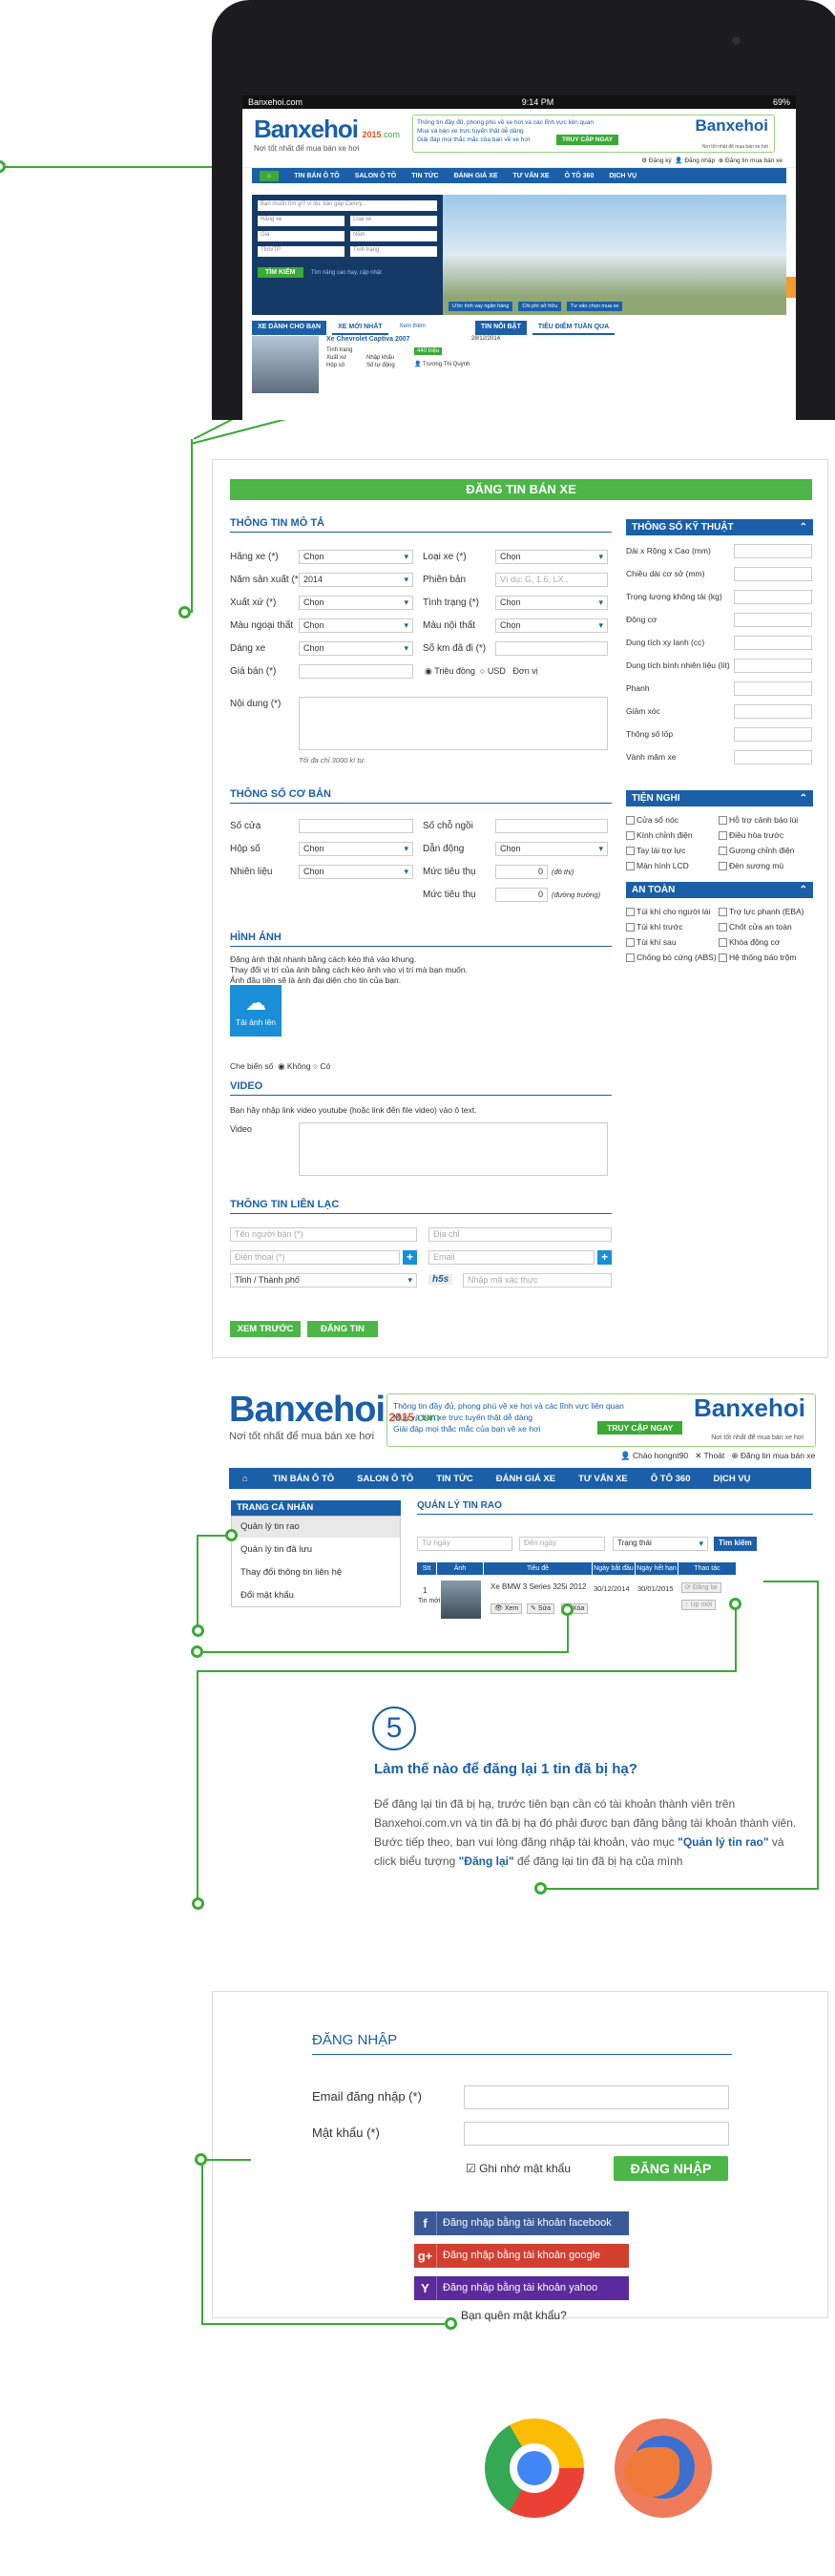  Describe the element at coordinates (393, 251) in the screenshot. I see `condition-select: Tình trạng` at that location.